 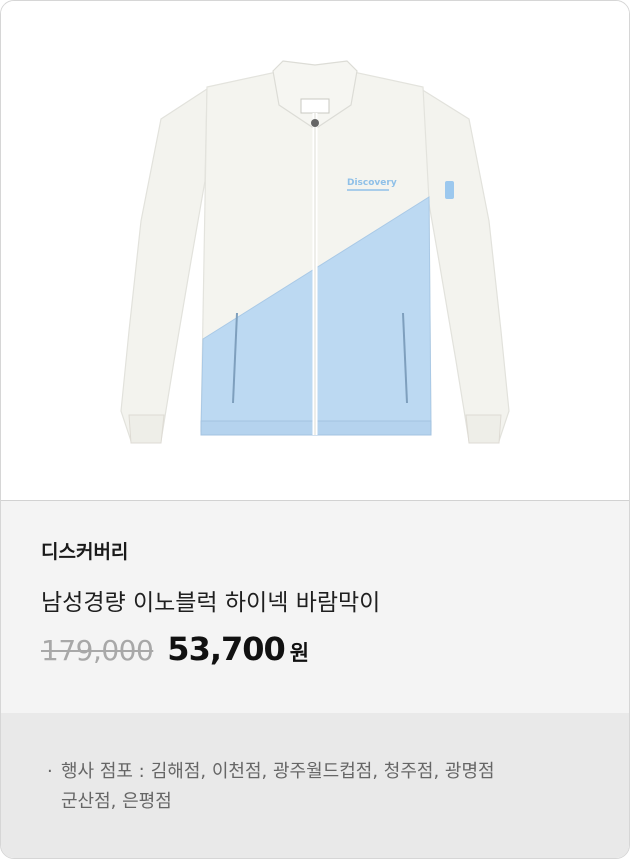 I want to click on sale-price: 53,700, so click(x=226, y=649).